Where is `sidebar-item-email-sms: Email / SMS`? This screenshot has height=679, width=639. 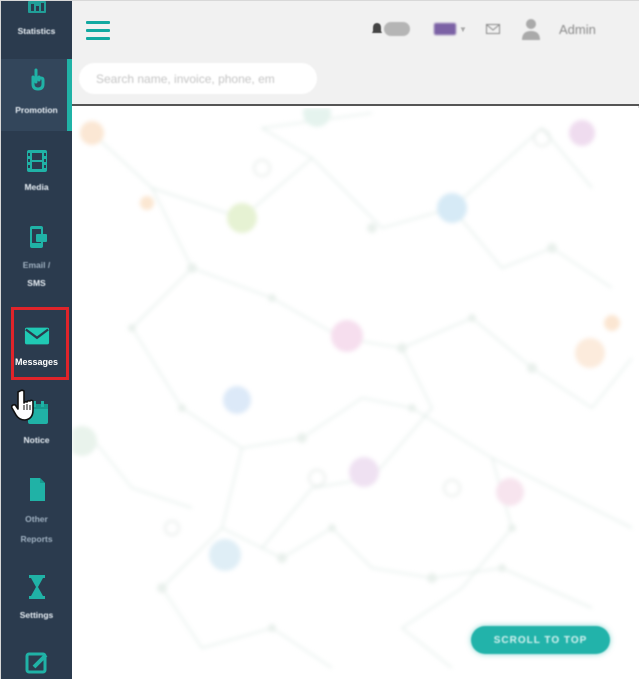
sidebar-item-email-sms: Email / SMS is located at coordinates (36, 257).